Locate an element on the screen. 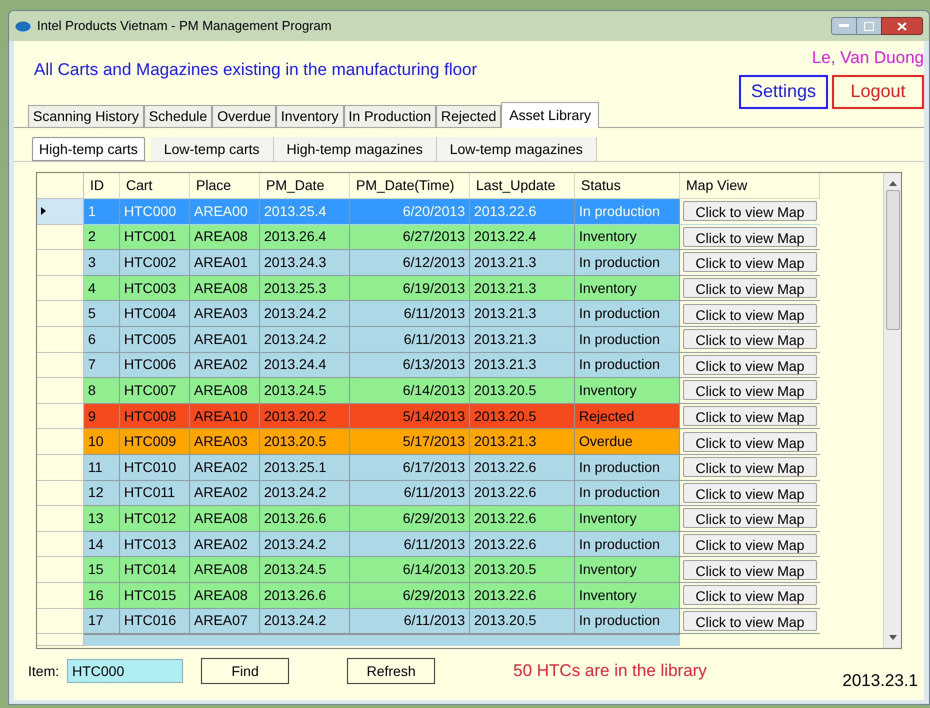 Image resolution: width=930 pixels, height=708 pixels. table-cell: 6/12/2013 is located at coordinates (410, 263).